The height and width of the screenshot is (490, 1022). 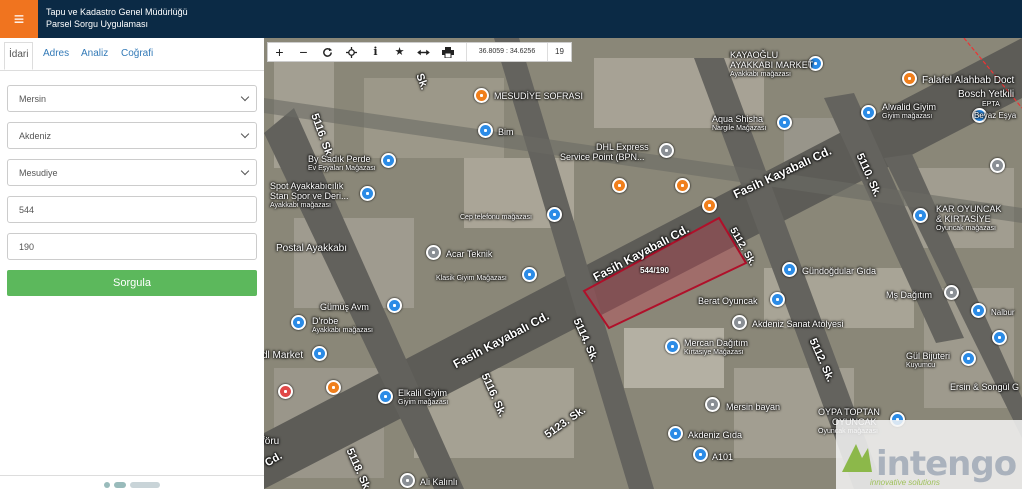 I want to click on parsel-value: 190, so click(x=27, y=247).